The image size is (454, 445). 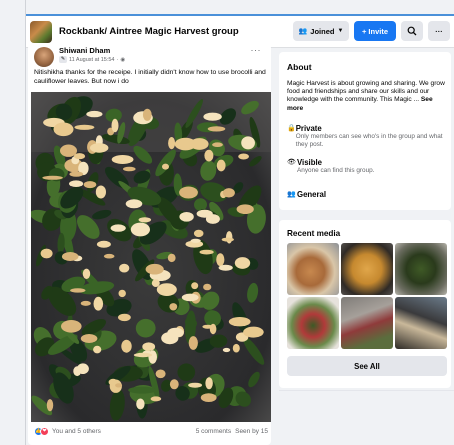 What do you see at coordinates (439, 31) in the screenshot?
I see `more-options-button: ···` at bounding box center [439, 31].